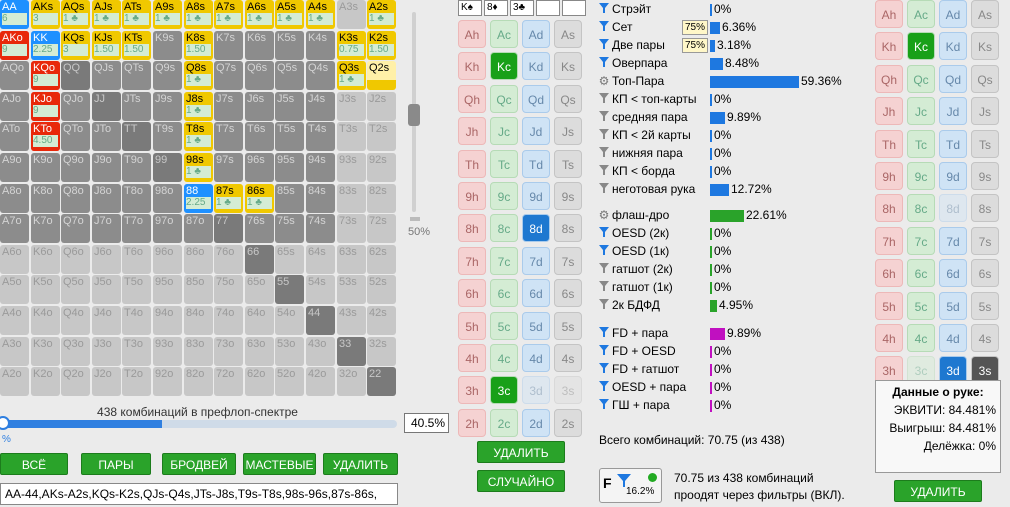 This screenshot has height=507, width=1010. Describe the element at coordinates (953, 143) in the screenshot. I see `hole-card-Td: Td` at that location.